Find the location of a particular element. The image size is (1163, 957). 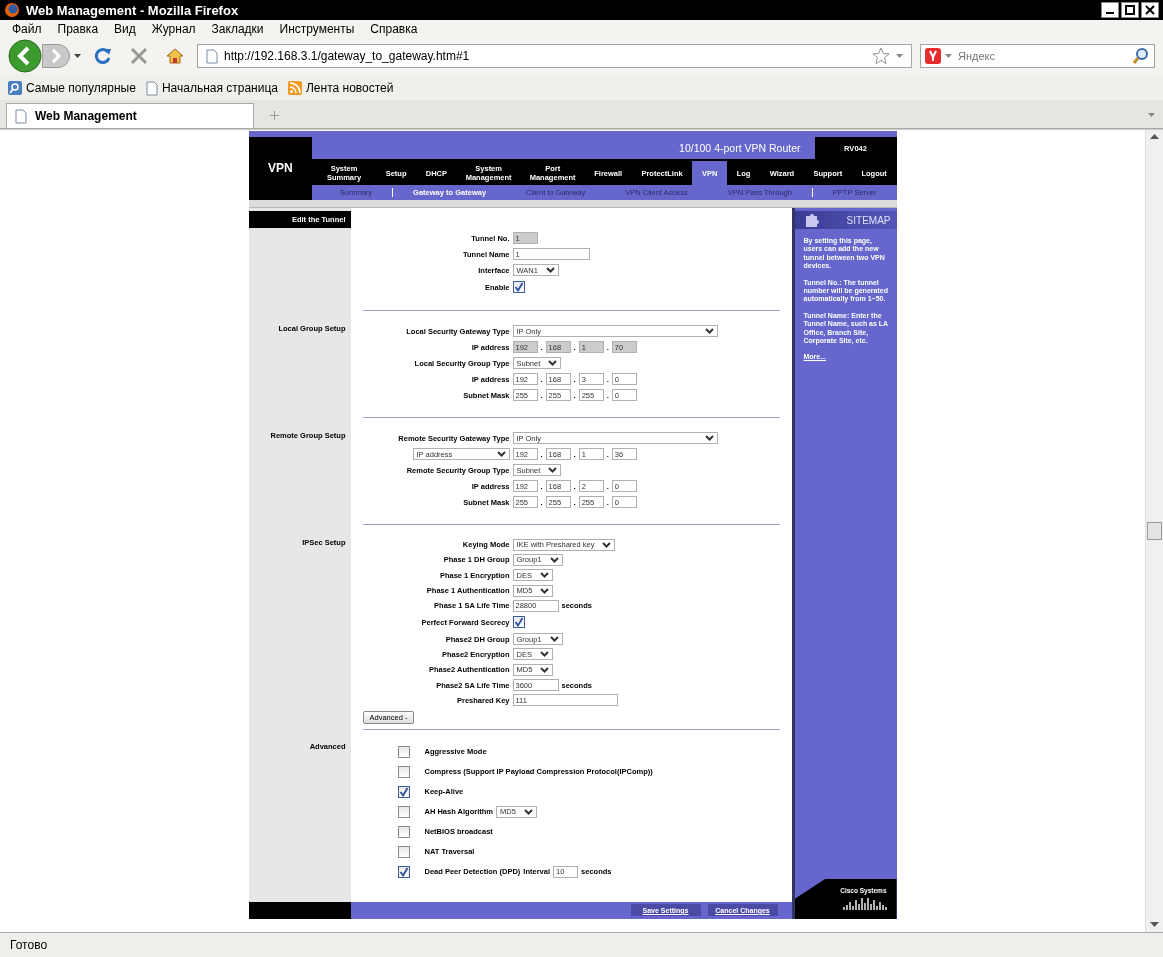

window-title: Web Management - Mozilla Firefox is located at coordinates (133, 10).